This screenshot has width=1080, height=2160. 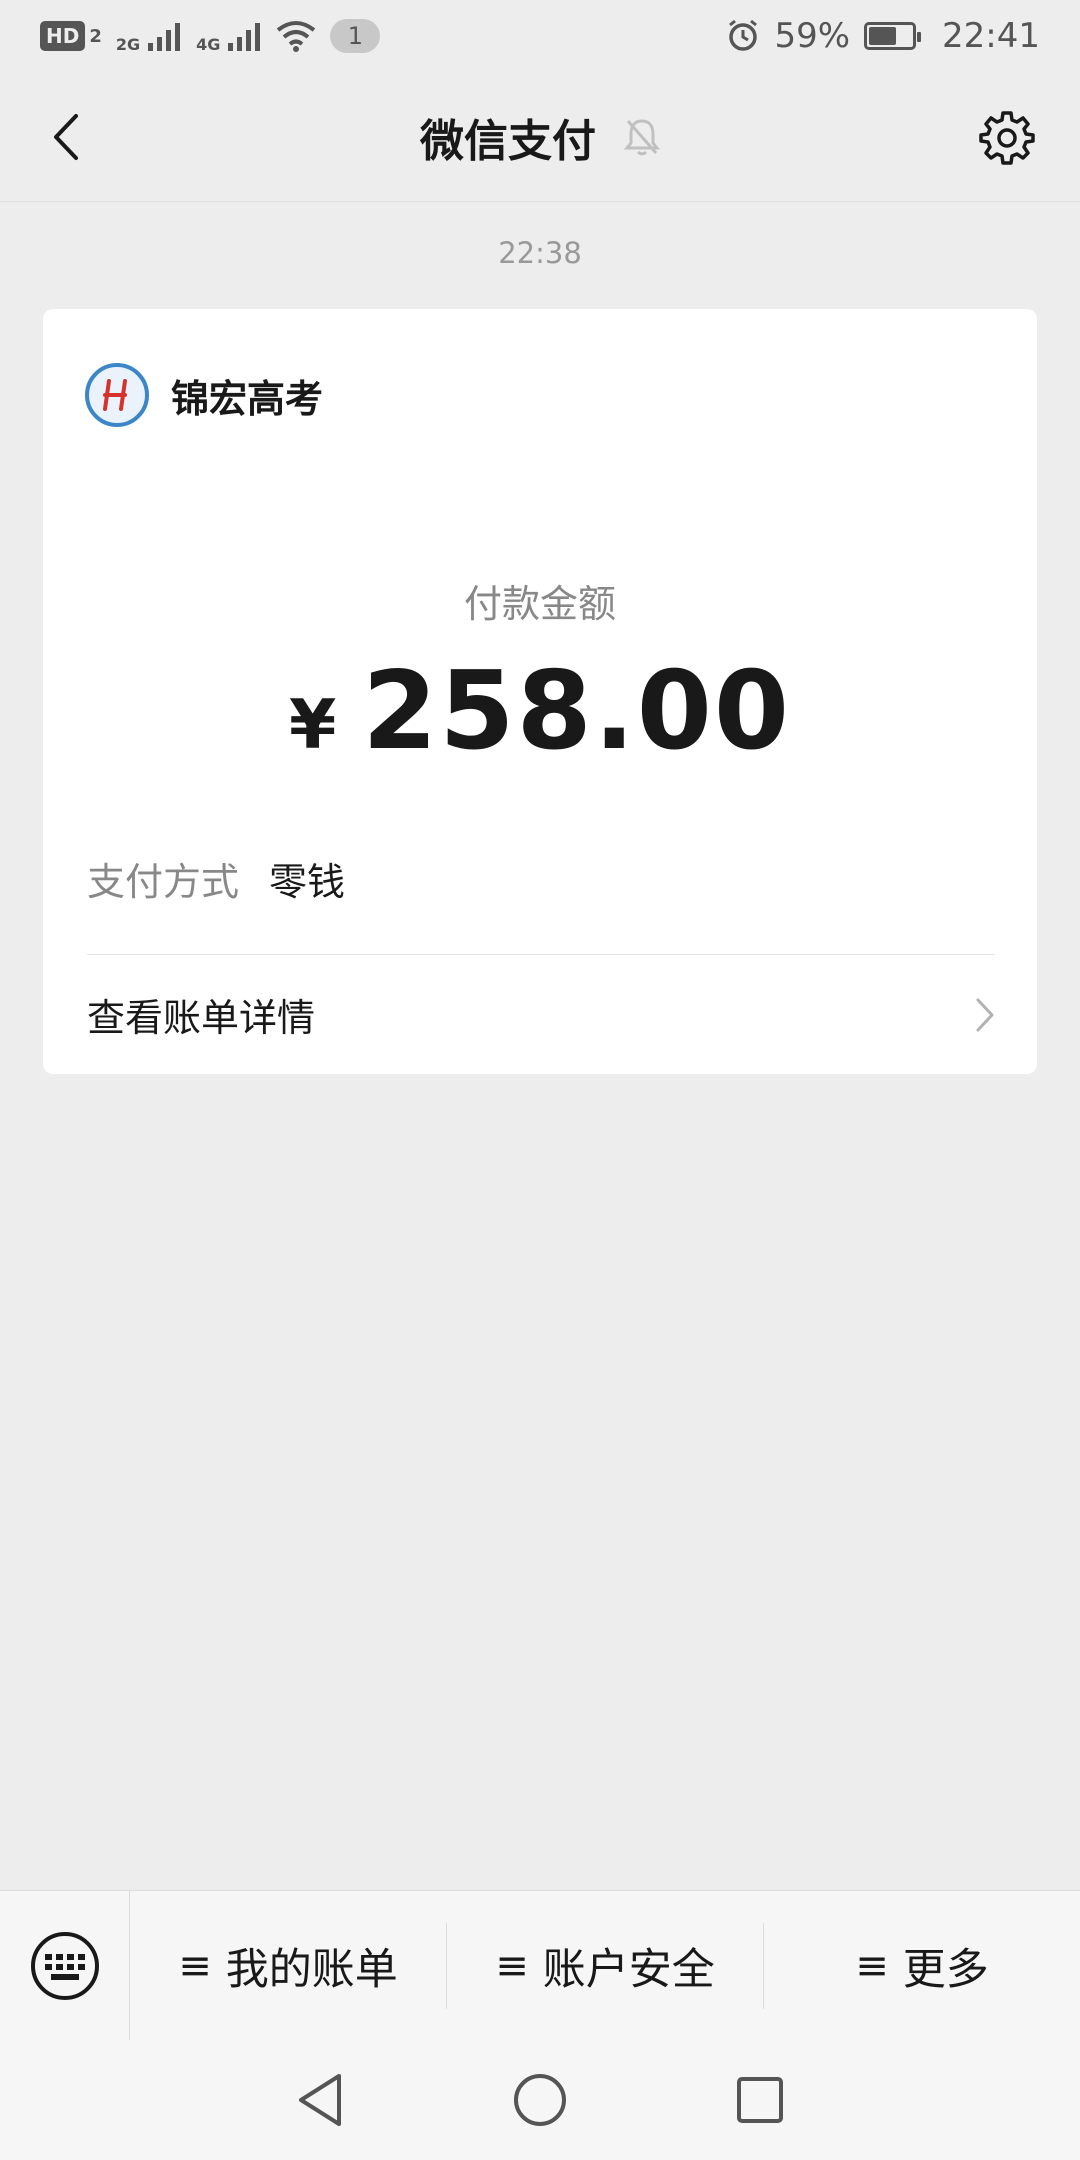 I want to click on message-timestamp: 22:38, so click(x=540, y=253).